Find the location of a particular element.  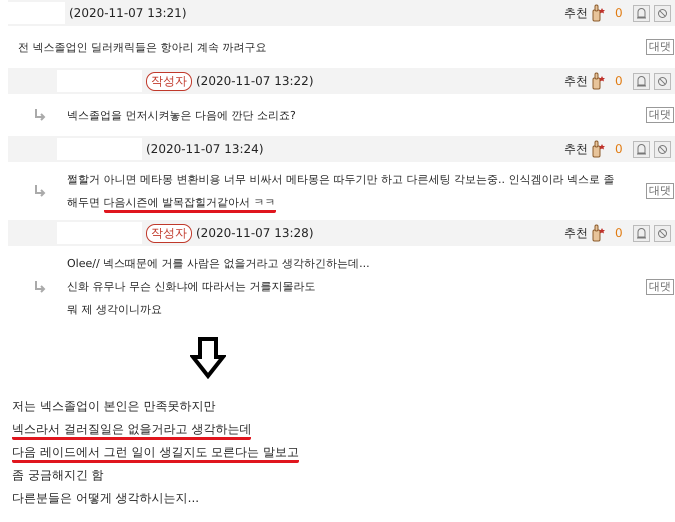

comment-text: 쩔할거 아니면 메타몽 변환비용 너무 비싸서 메타몽은 따두기만 하고 다른세팅 각보는중.. 인식겜이라 넥스로 졸 is located at coordinates (340, 179).